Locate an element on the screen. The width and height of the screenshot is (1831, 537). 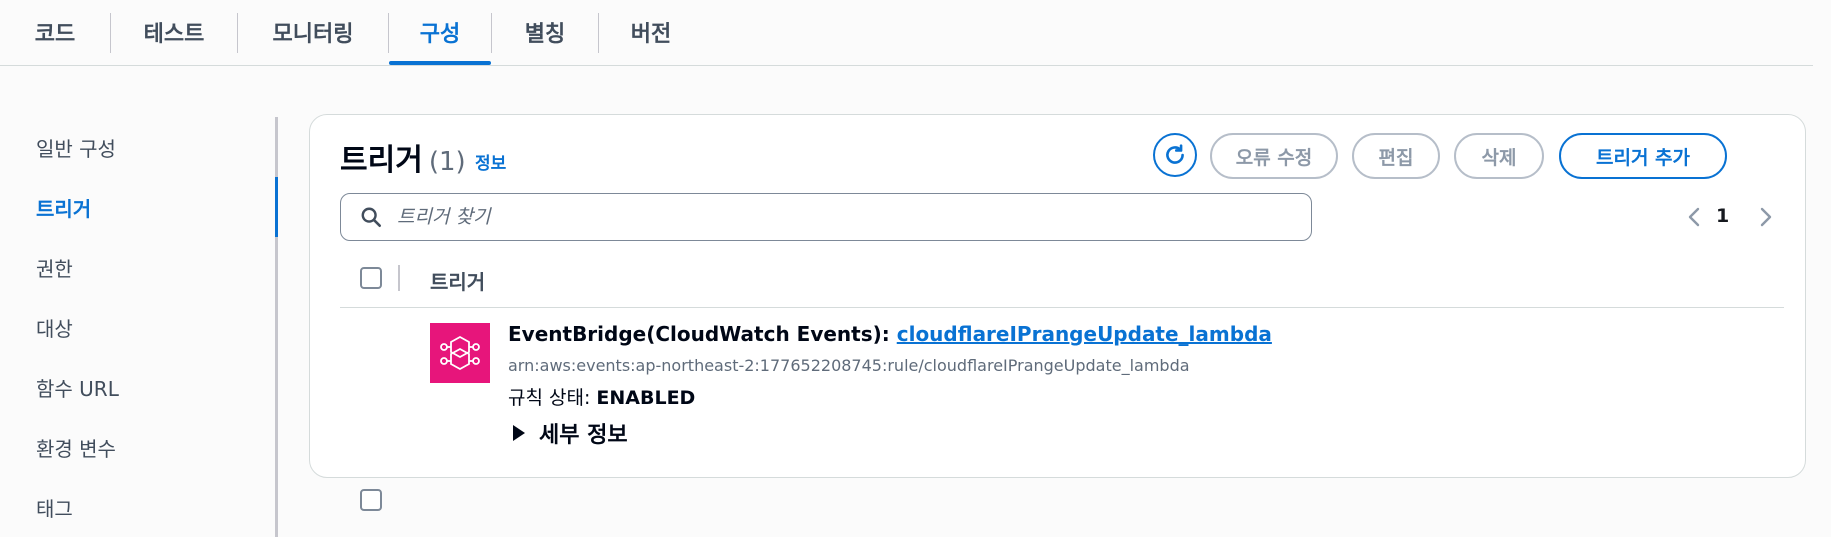
add-trigger-button: 트리거 추가 is located at coordinates (1643, 156).